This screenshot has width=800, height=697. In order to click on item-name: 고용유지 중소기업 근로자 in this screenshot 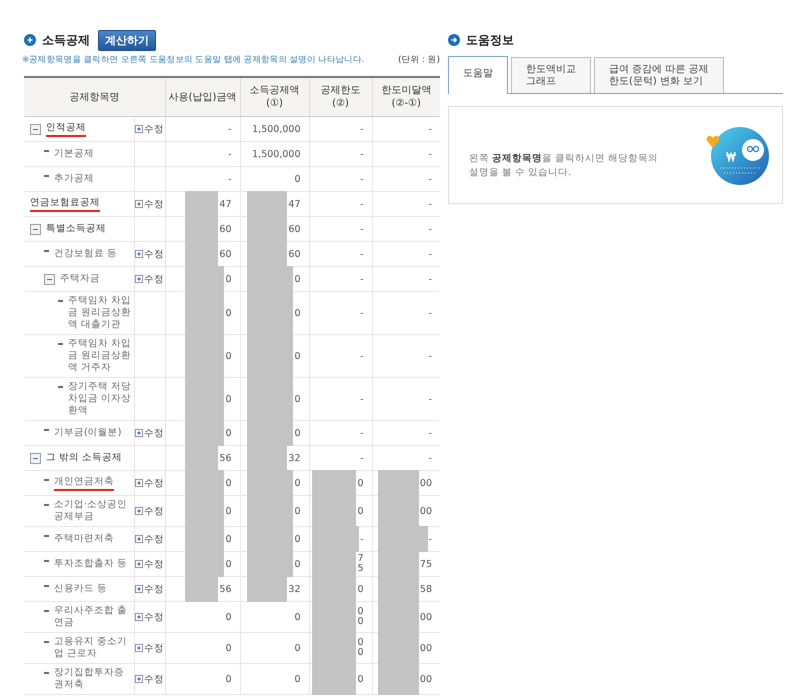, I will do `click(93, 648)`.